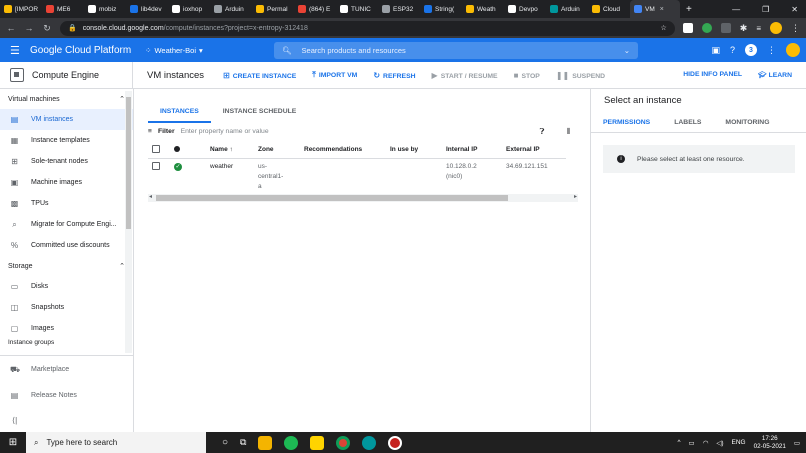 The height and width of the screenshot is (453, 806). I want to click on profile-avatar, so click(776, 28).